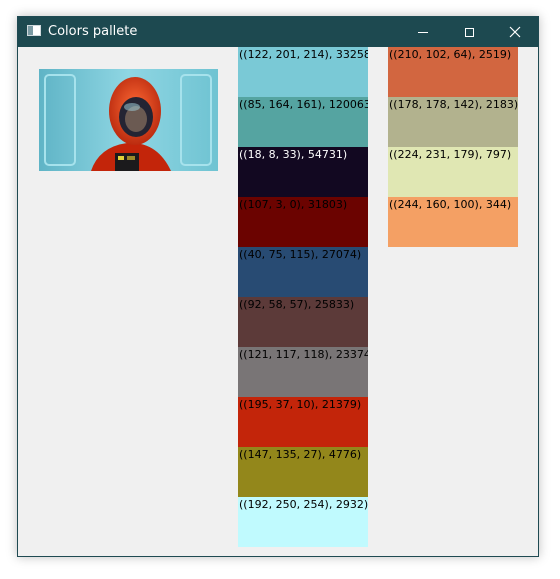  I want to click on maximize-button, so click(469, 32).